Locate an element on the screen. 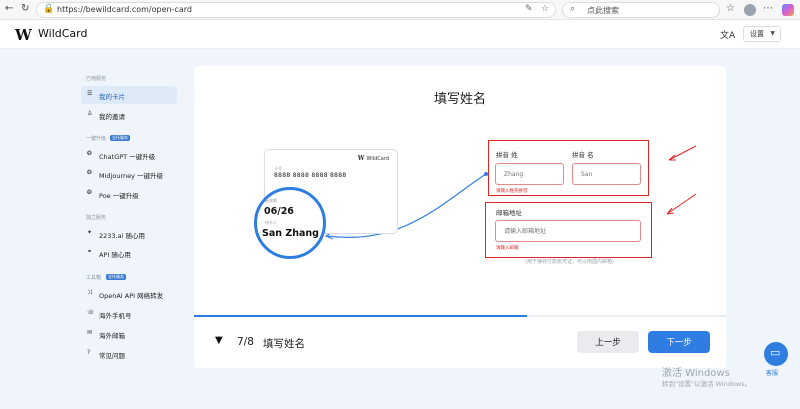  previous-step-button: 上一步 is located at coordinates (608, 342).